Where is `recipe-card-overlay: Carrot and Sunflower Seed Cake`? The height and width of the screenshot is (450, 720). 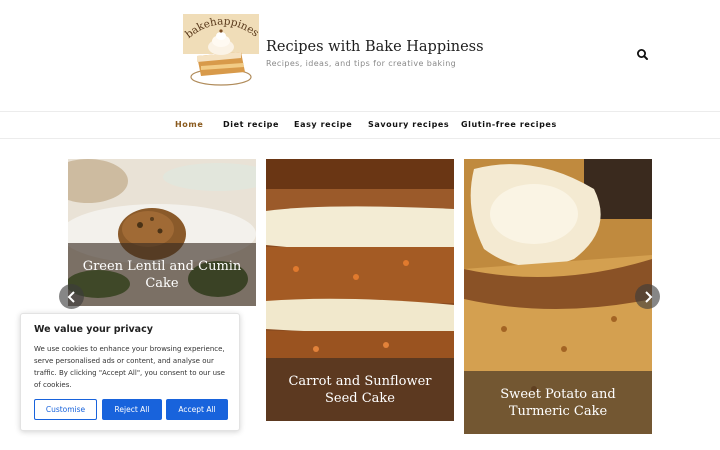 recipe-card-overlay: Carrot and Sunflower Seed Cake is located at coordinates (360, 389).